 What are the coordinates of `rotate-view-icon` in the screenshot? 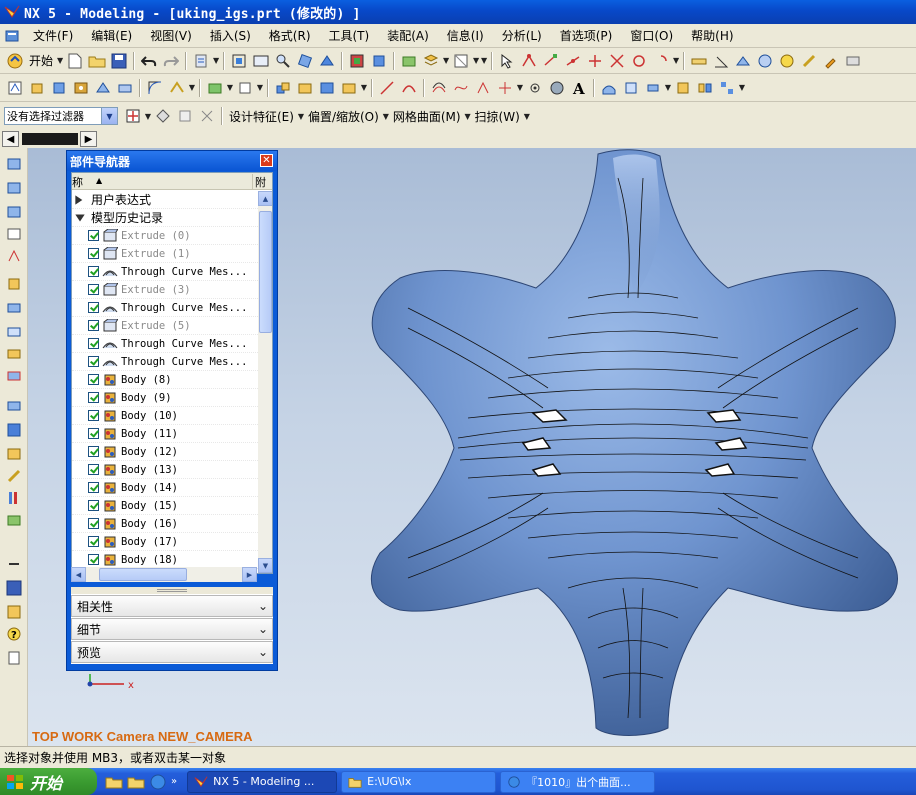 It's located at (305, 61).